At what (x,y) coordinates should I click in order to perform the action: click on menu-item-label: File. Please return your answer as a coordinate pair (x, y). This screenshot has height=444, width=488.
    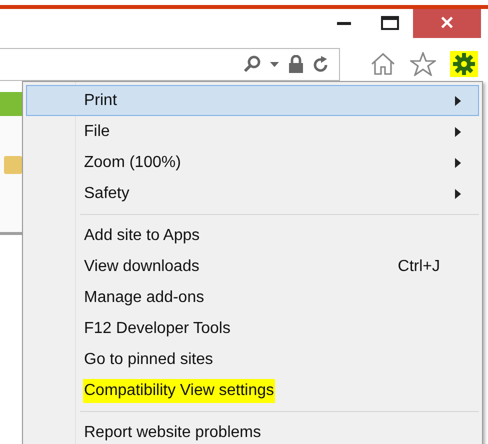
    Looking at the image, I should click on (97, 132).